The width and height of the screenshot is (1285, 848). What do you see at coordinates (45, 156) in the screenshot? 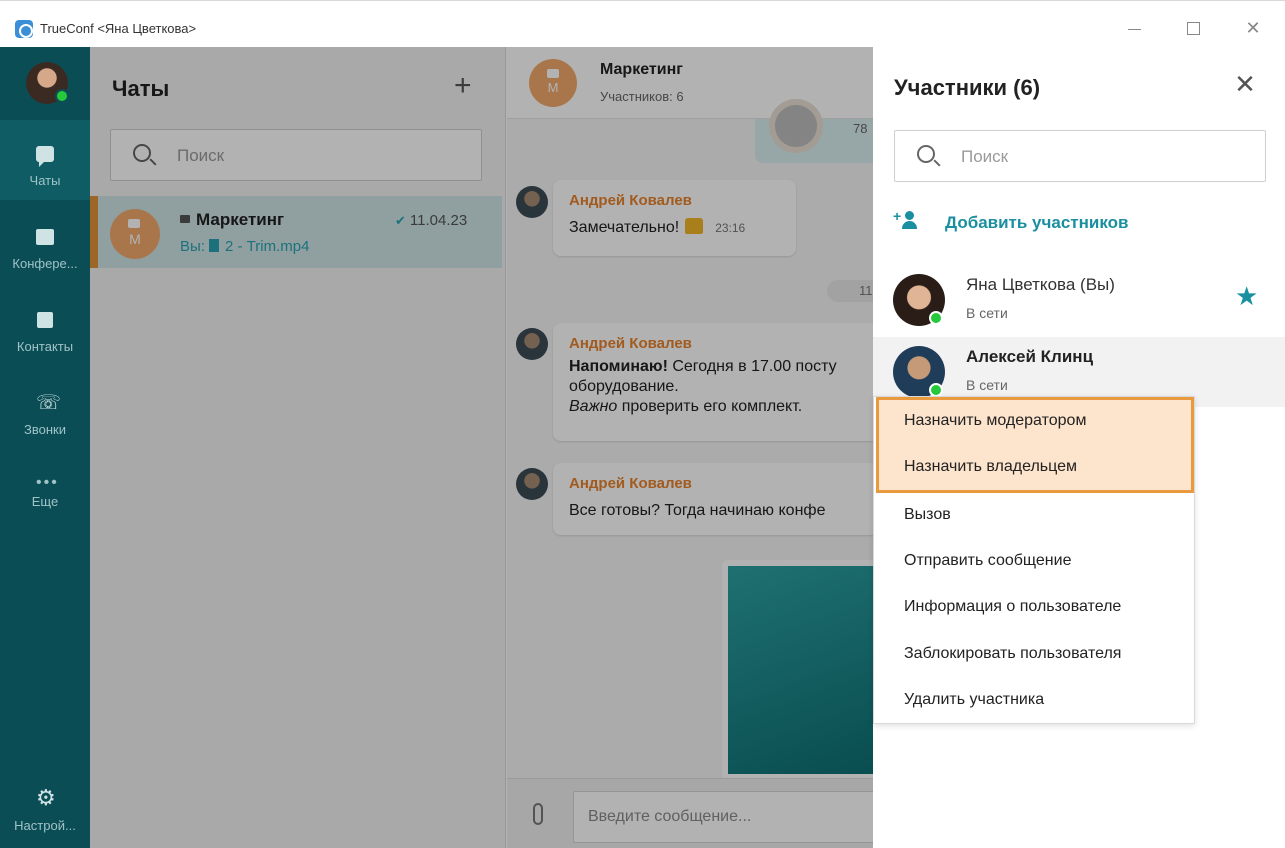
I see `chat-icon` at bounding box center [45, 156].